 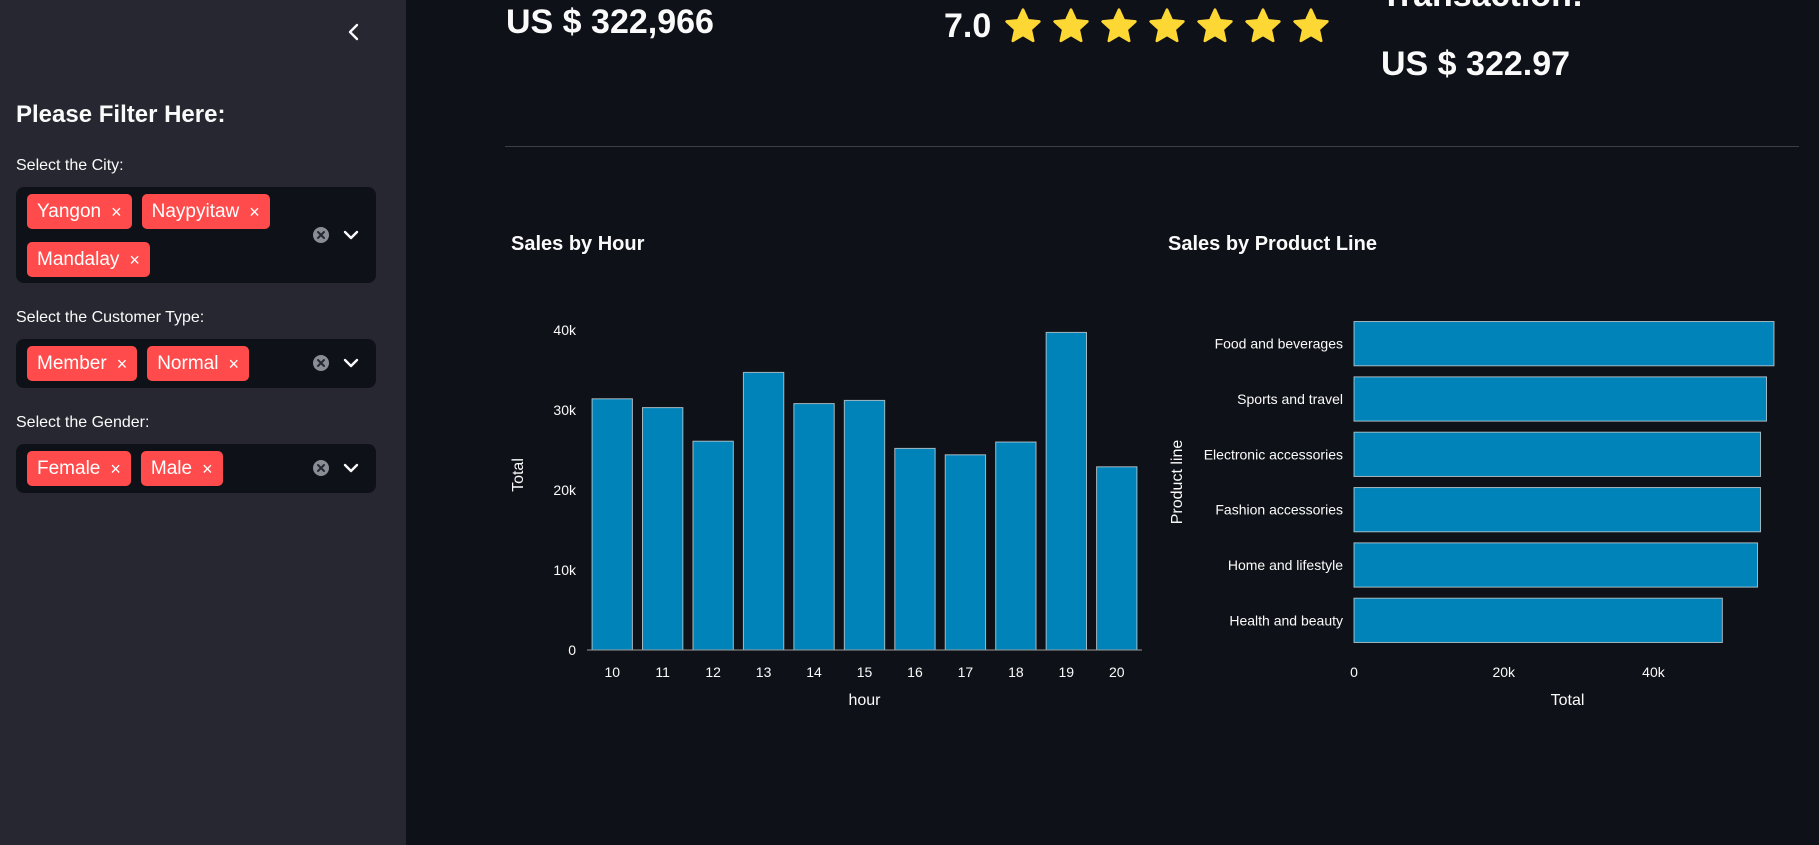 I want to click on gender-multiselect: Female × Male ×, so click(x=196, y=468).